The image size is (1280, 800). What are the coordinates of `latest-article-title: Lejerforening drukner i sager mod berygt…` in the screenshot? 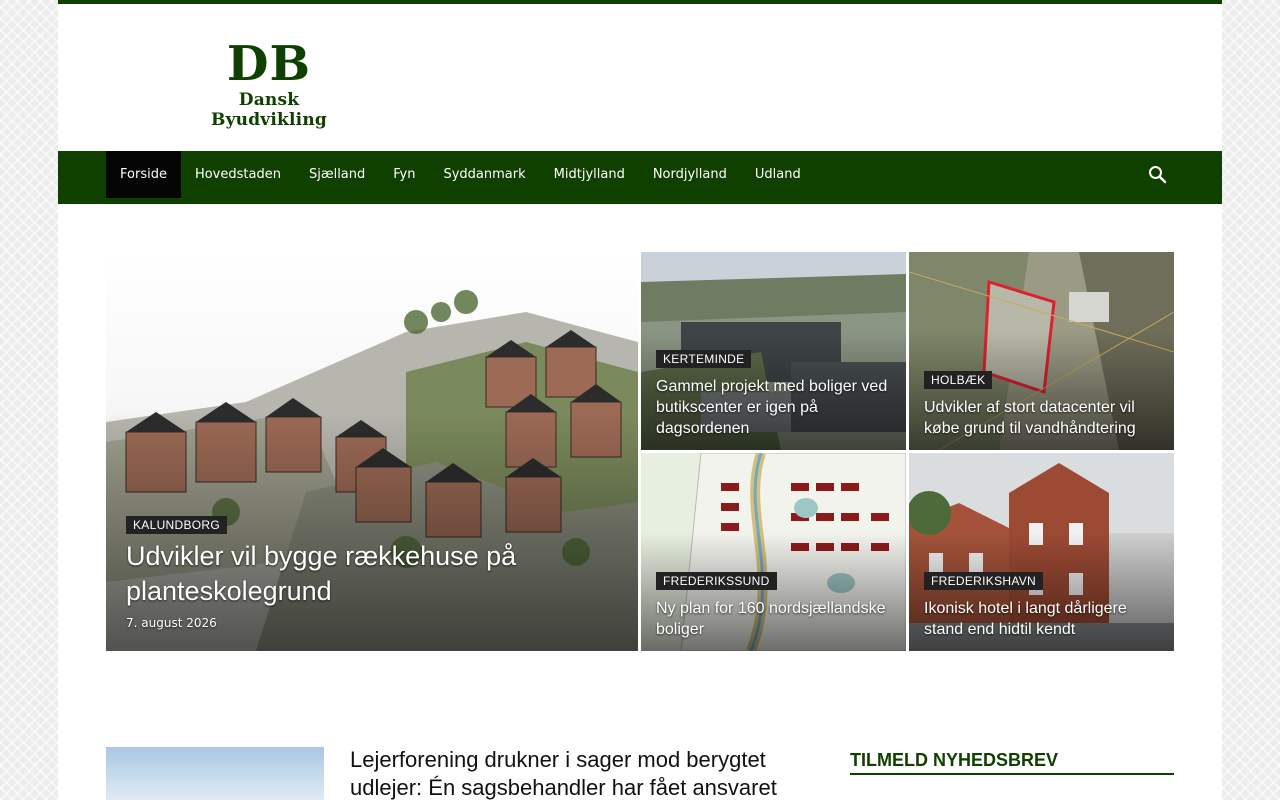 It's located at (575, 773).